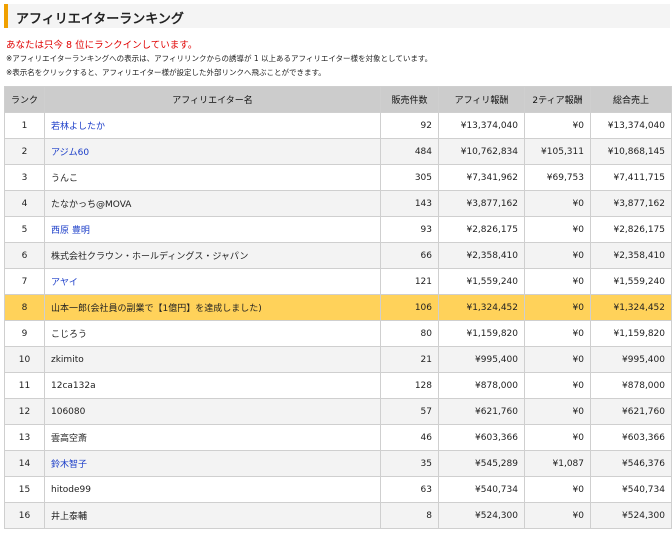 Image resolution: width=672 pixels, height=555 pixels. Describe the element at coordinates (212, 203) in the screenshot. I see `affiliator-name-cell: たなかっち@MOVA` at that location.